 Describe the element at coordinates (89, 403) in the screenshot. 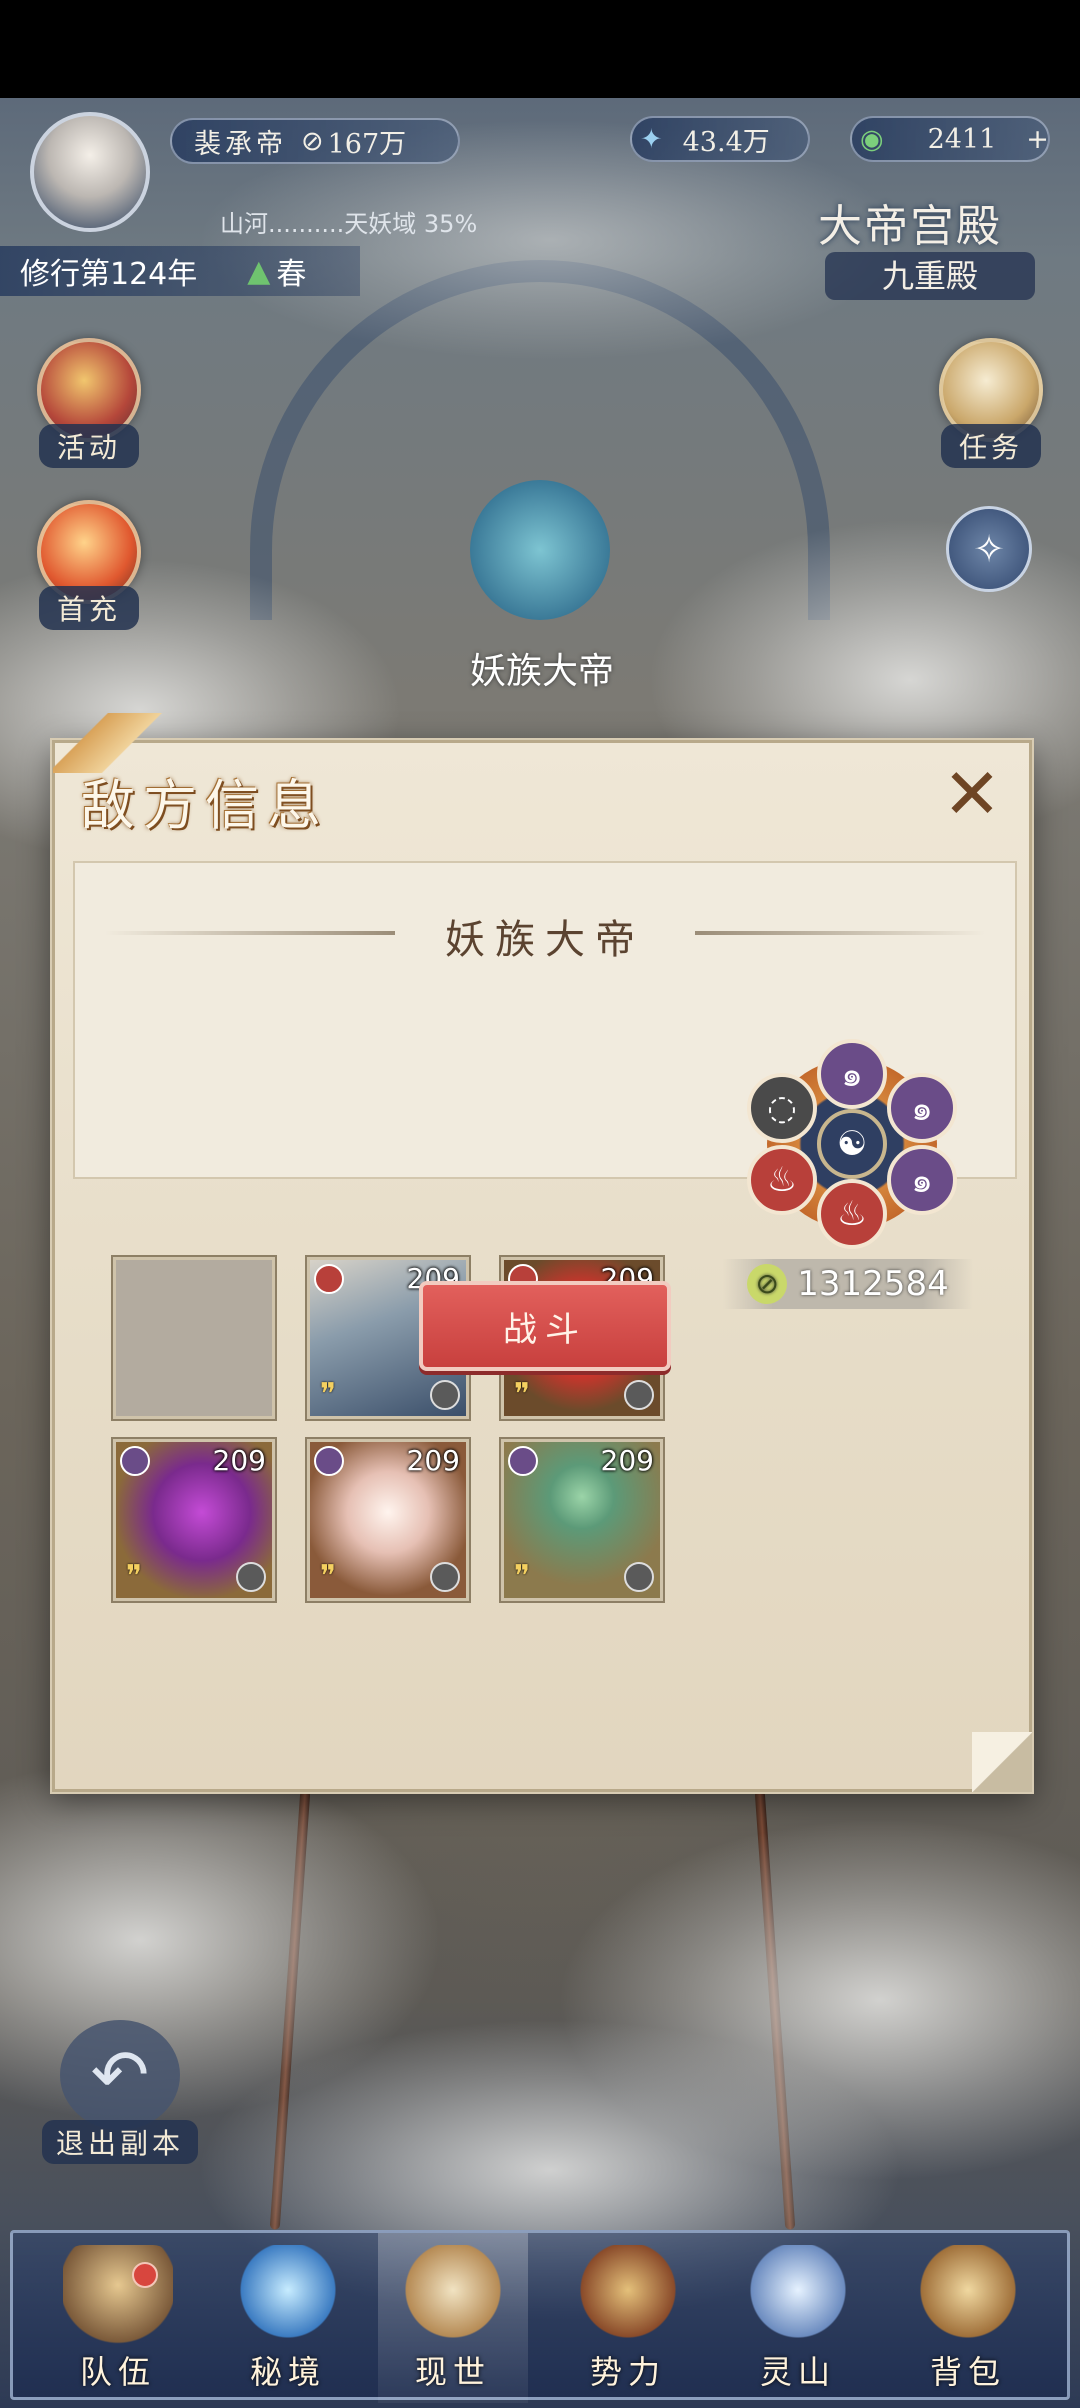

I see `activity-button: 活动` at that location.